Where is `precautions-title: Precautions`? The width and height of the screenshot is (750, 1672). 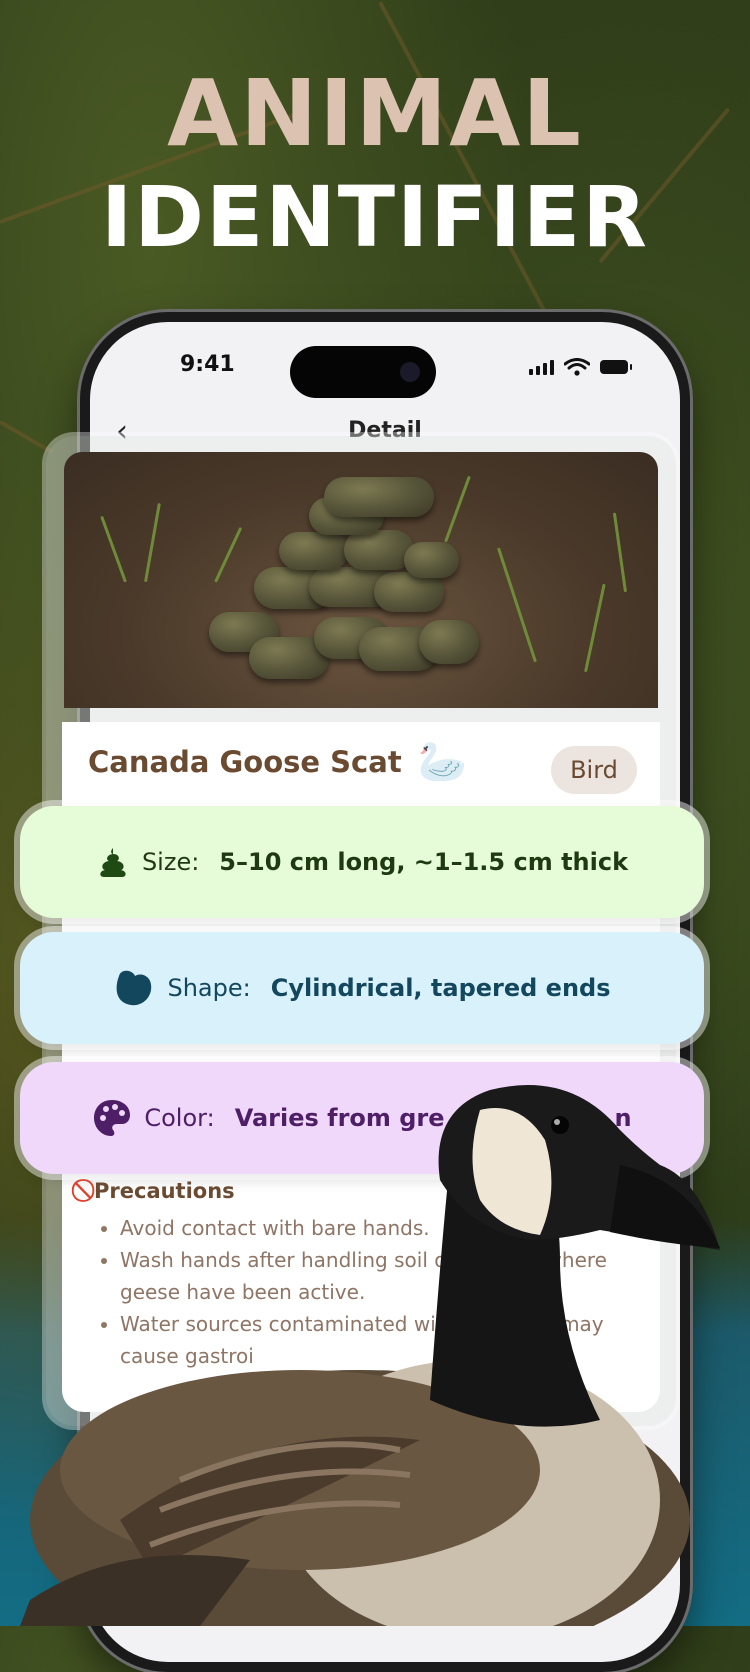
precautions-title: Precautions is located at coordinates (164, 1190).